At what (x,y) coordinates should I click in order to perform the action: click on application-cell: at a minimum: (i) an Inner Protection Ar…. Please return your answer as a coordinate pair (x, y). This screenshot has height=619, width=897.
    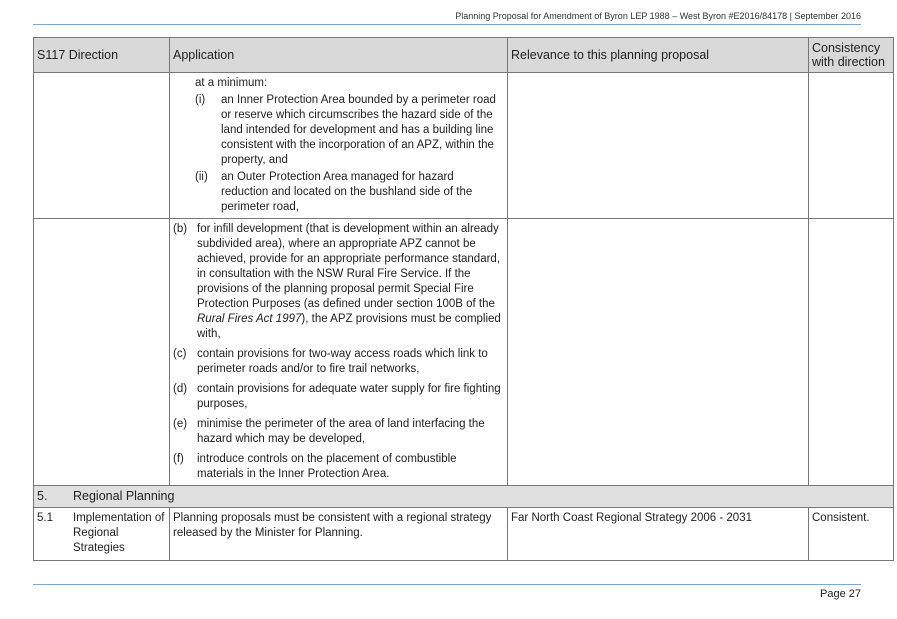
    Looking at the image, I should click on (338, 145).